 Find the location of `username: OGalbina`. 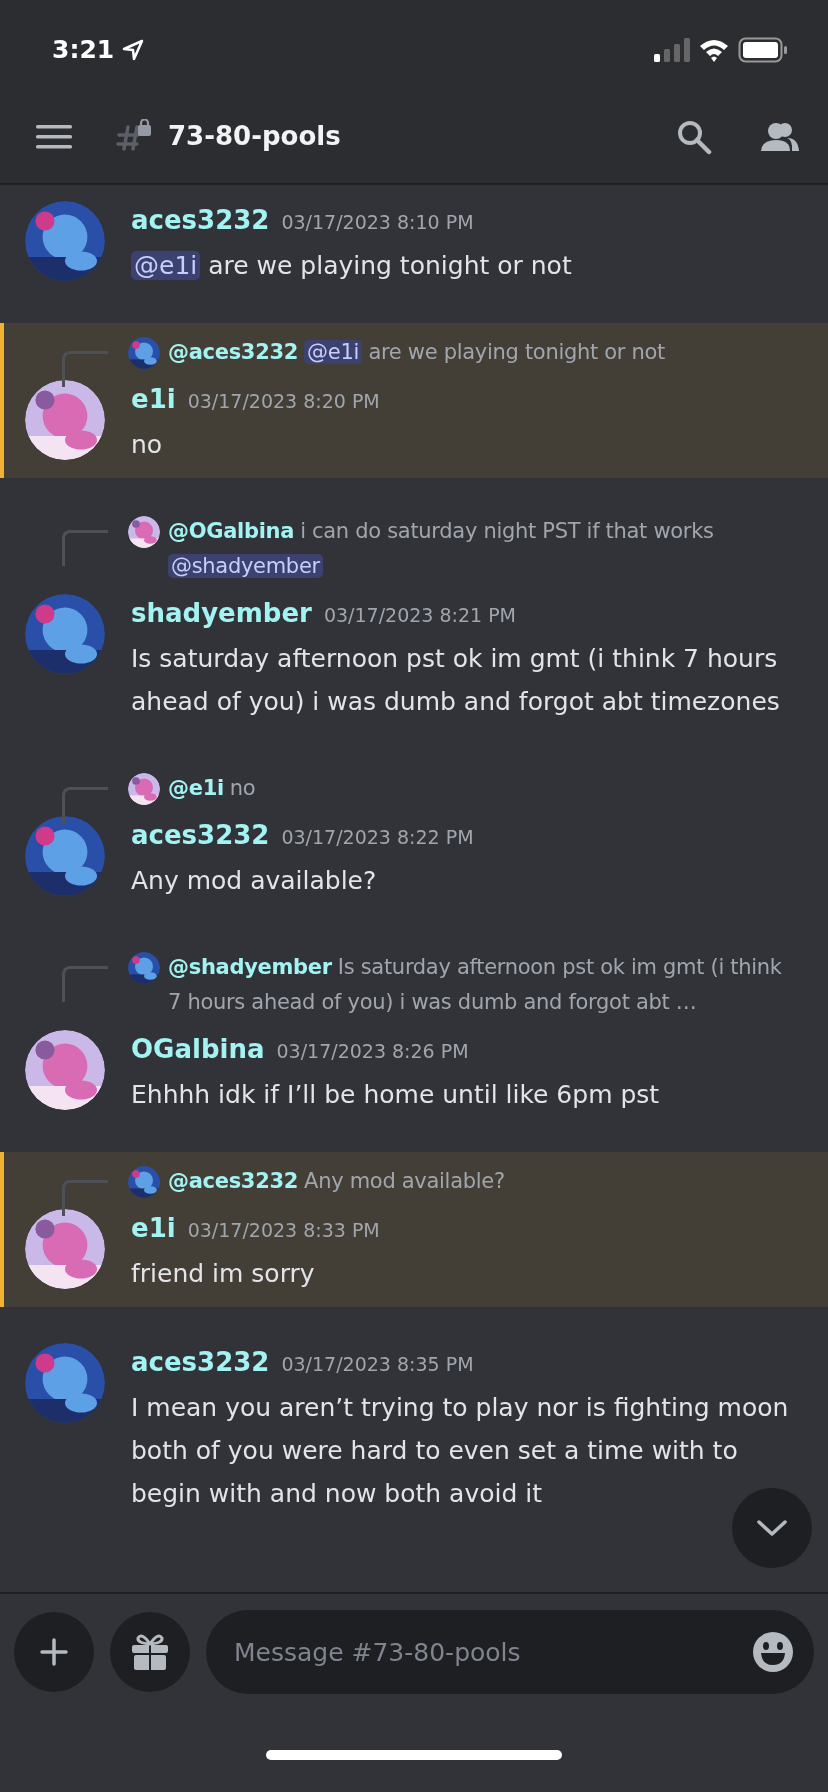

username: OGalbina is located at coordinates (198, 1049).